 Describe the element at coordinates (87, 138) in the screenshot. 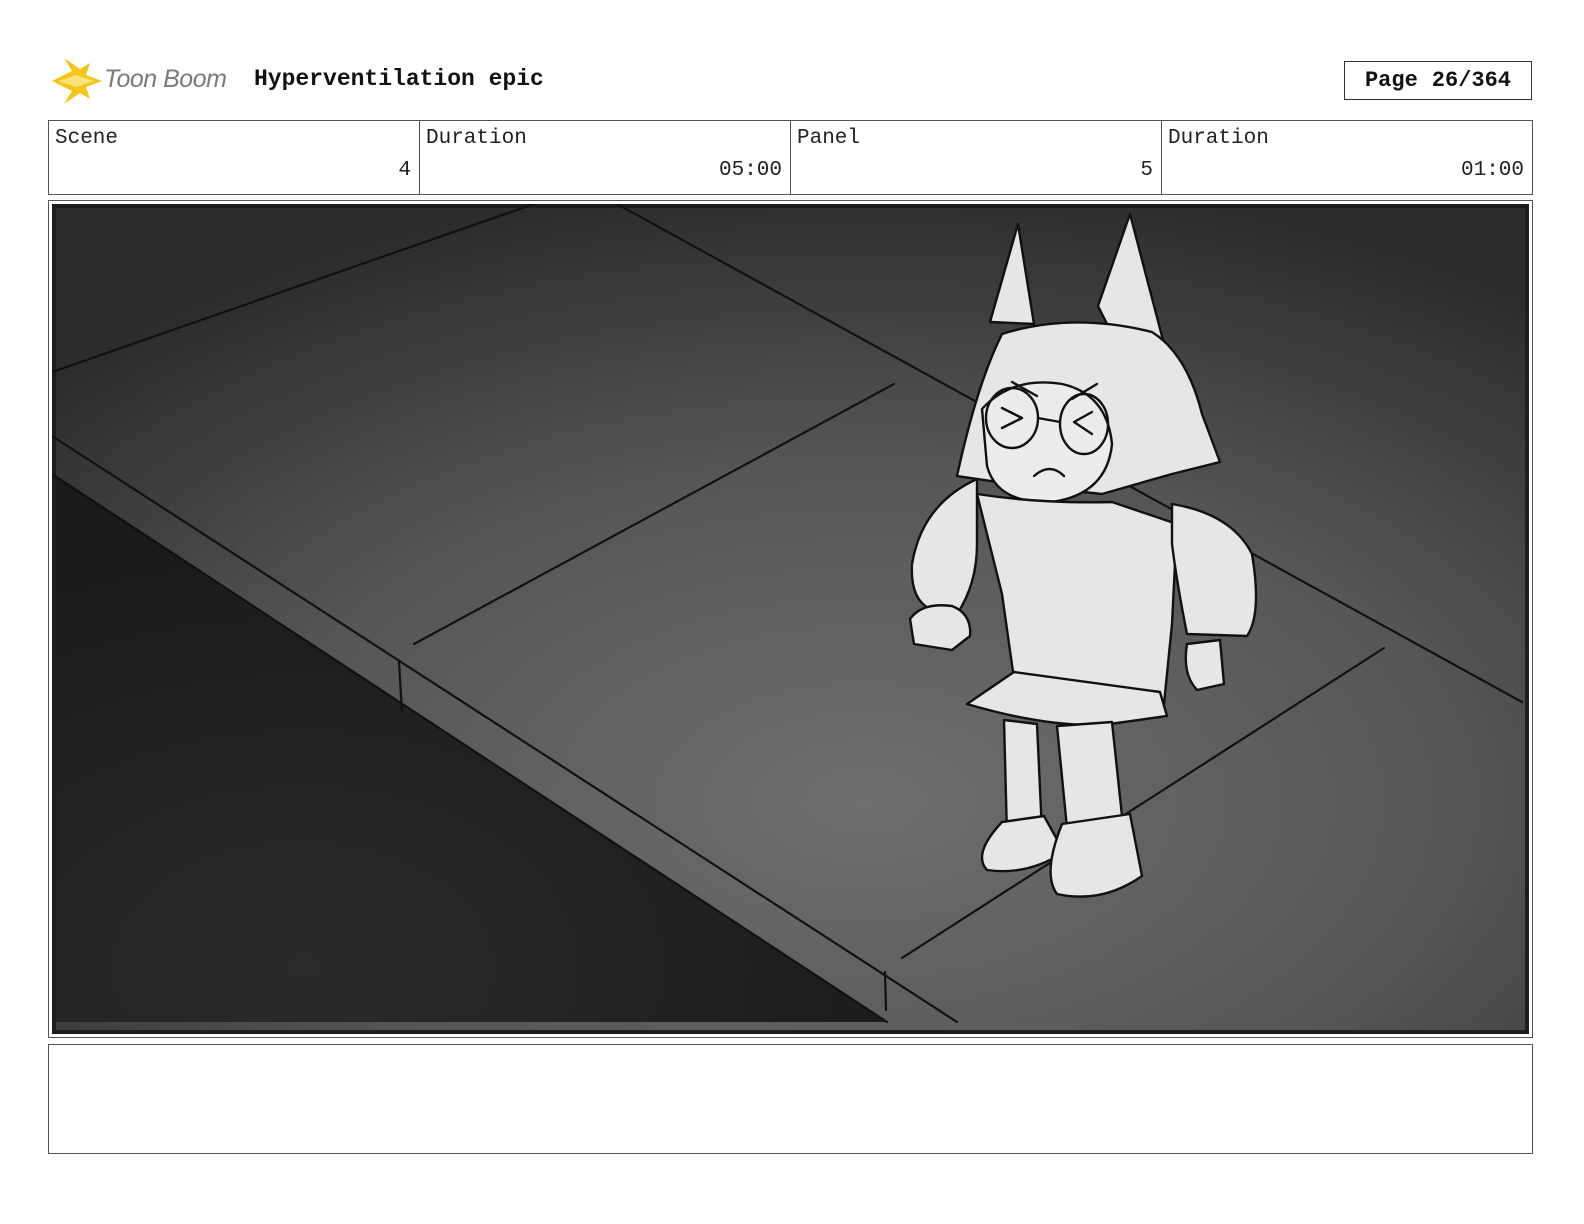

I see `scene-label: Scene` at that location.